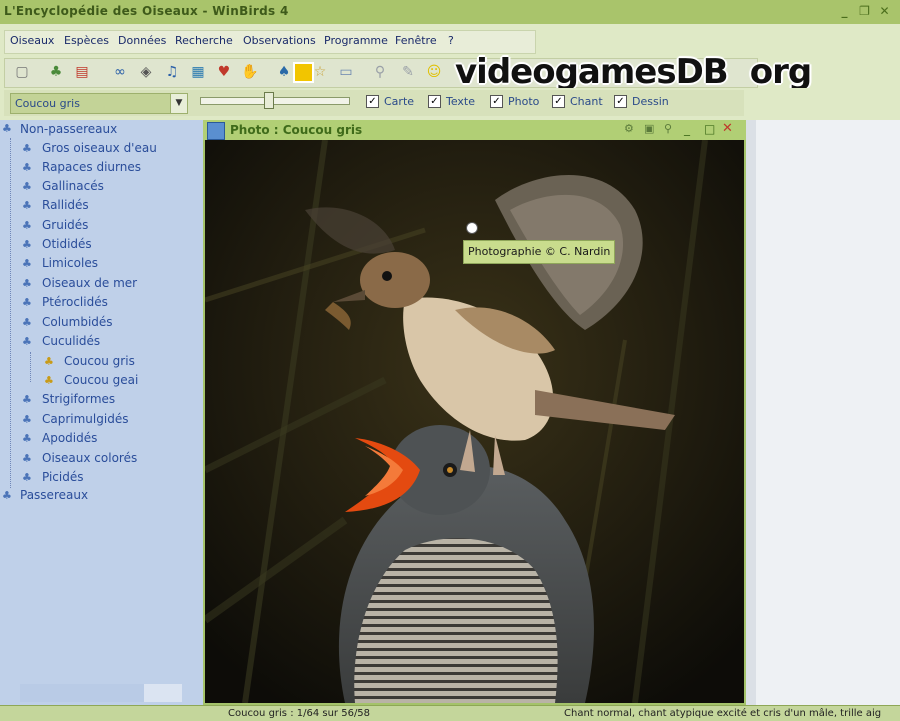 The image size is (900, 721). I want to click on photo-caption-tooltip: Photographie © C. Nardin, so click(539, 252).